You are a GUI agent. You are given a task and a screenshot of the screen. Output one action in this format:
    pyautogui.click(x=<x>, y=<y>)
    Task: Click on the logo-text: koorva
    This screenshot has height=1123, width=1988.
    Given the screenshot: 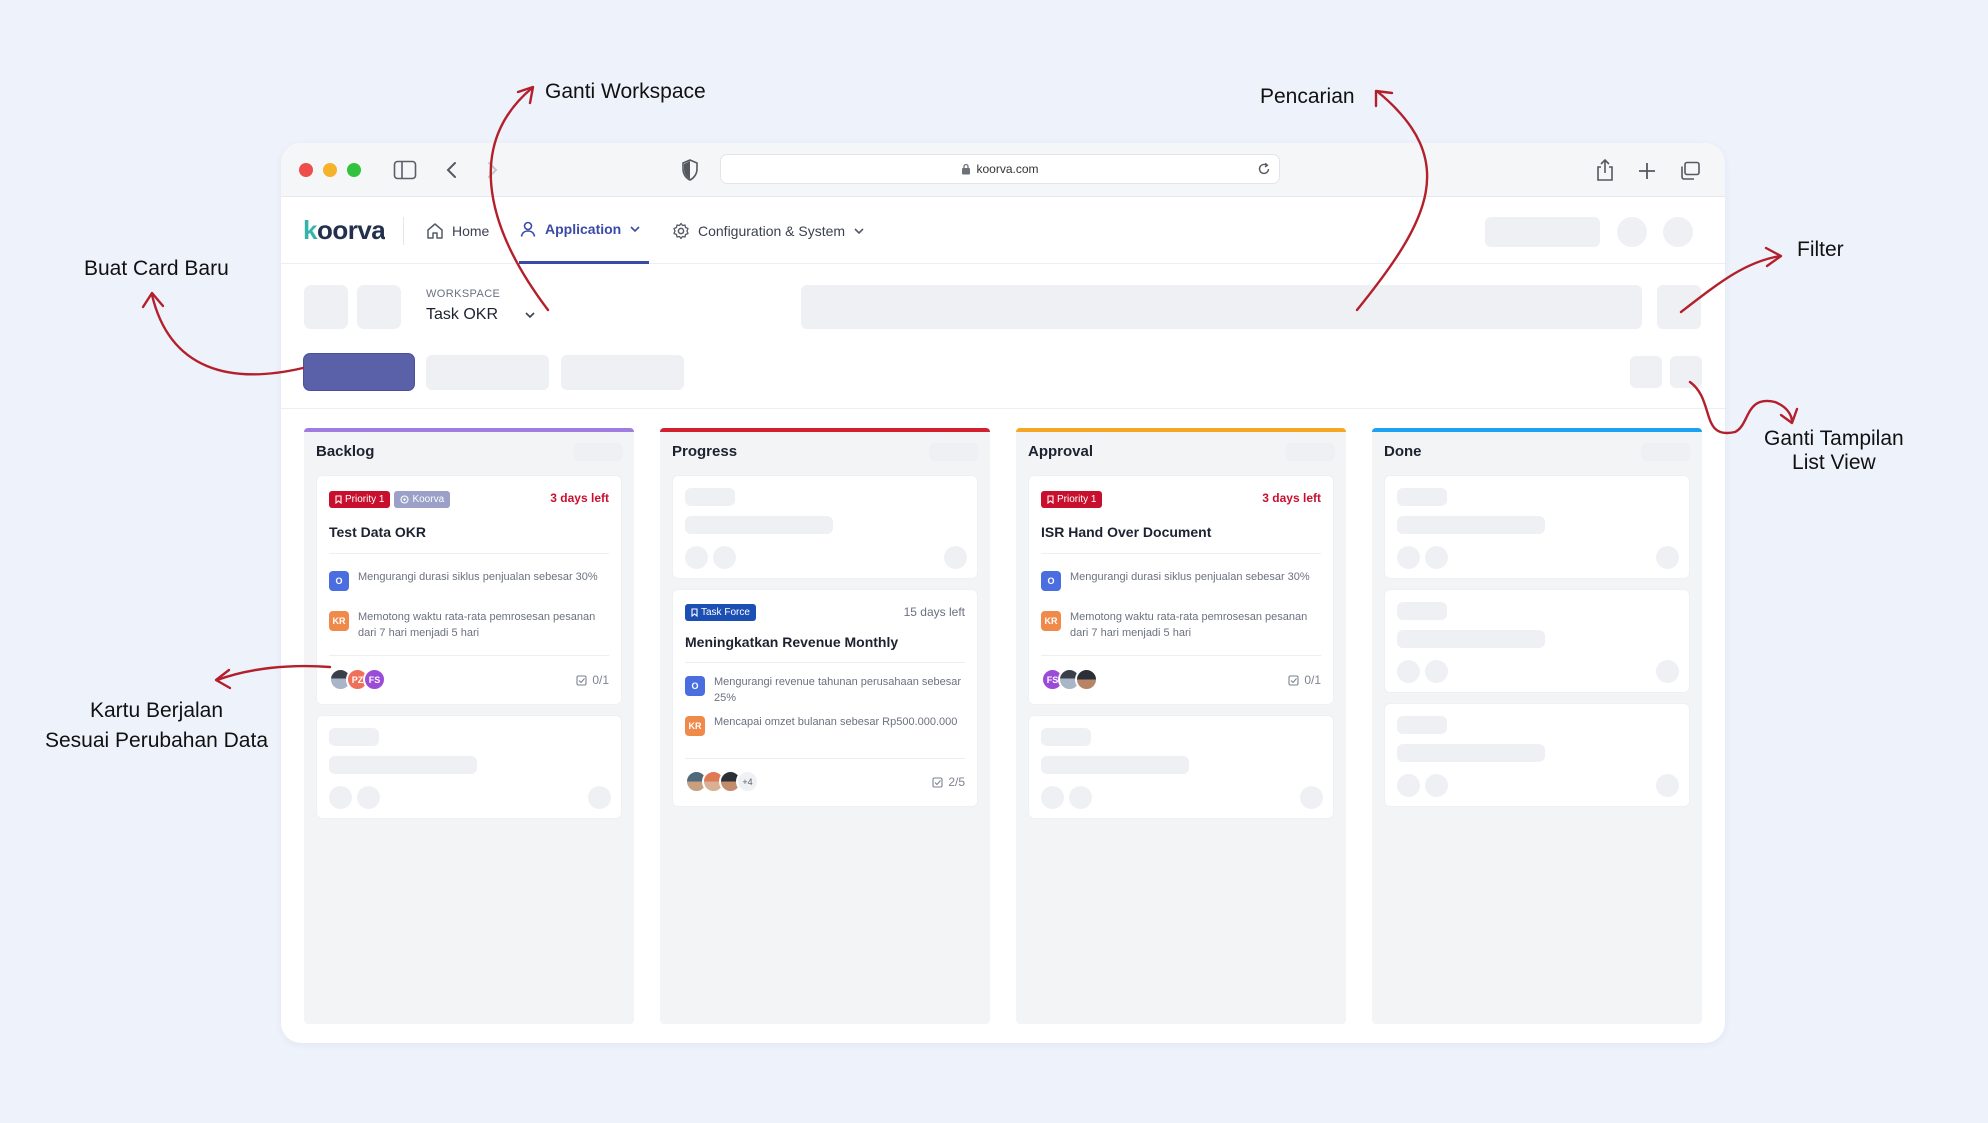 What is the action you would take?
    pyautogui.click(x=344, y=230)
    